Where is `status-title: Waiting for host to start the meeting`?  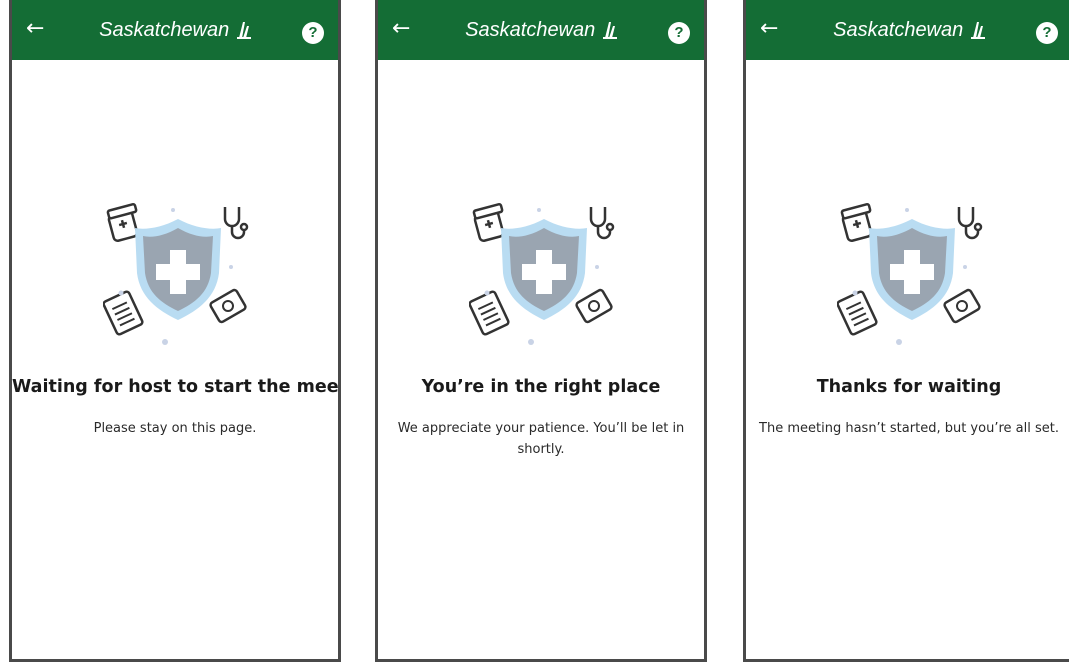
status-title: Waiting for host to start the meeting is located at coordinates (175, 387).